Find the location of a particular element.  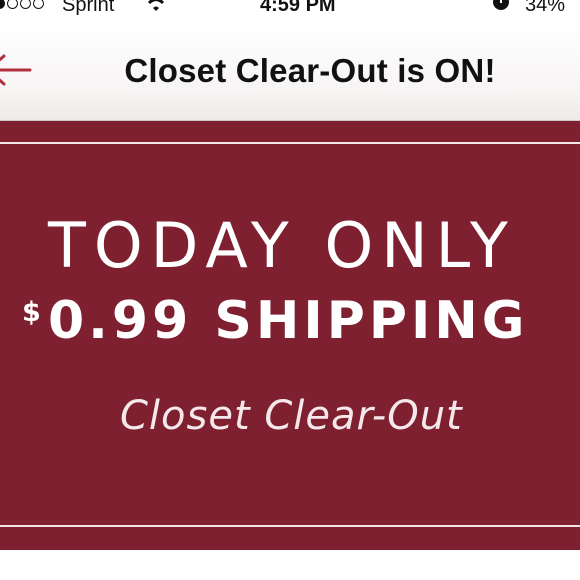

status-bar: Sprint 4:59 PM 34% is located at coordinates (290, 11).